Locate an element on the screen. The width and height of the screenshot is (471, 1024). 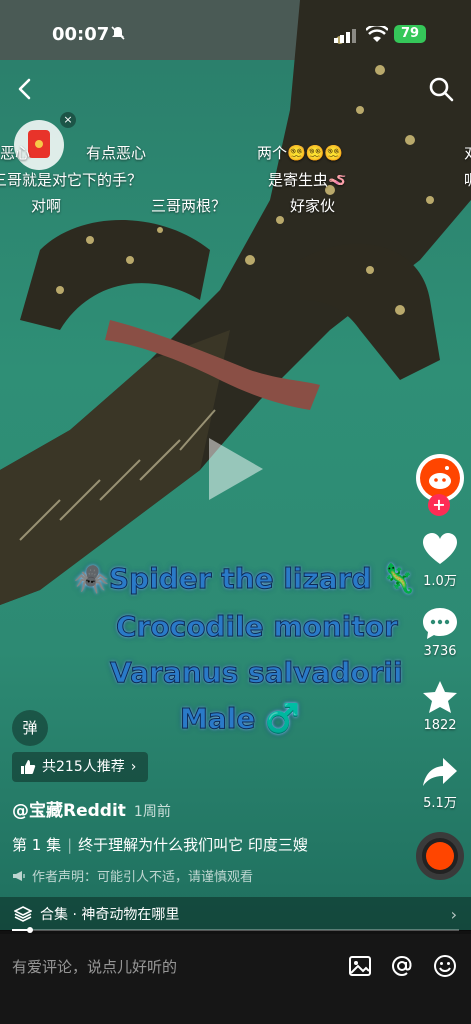
danmu-item: 三哥两根？ is located at coordinates (189, 206).